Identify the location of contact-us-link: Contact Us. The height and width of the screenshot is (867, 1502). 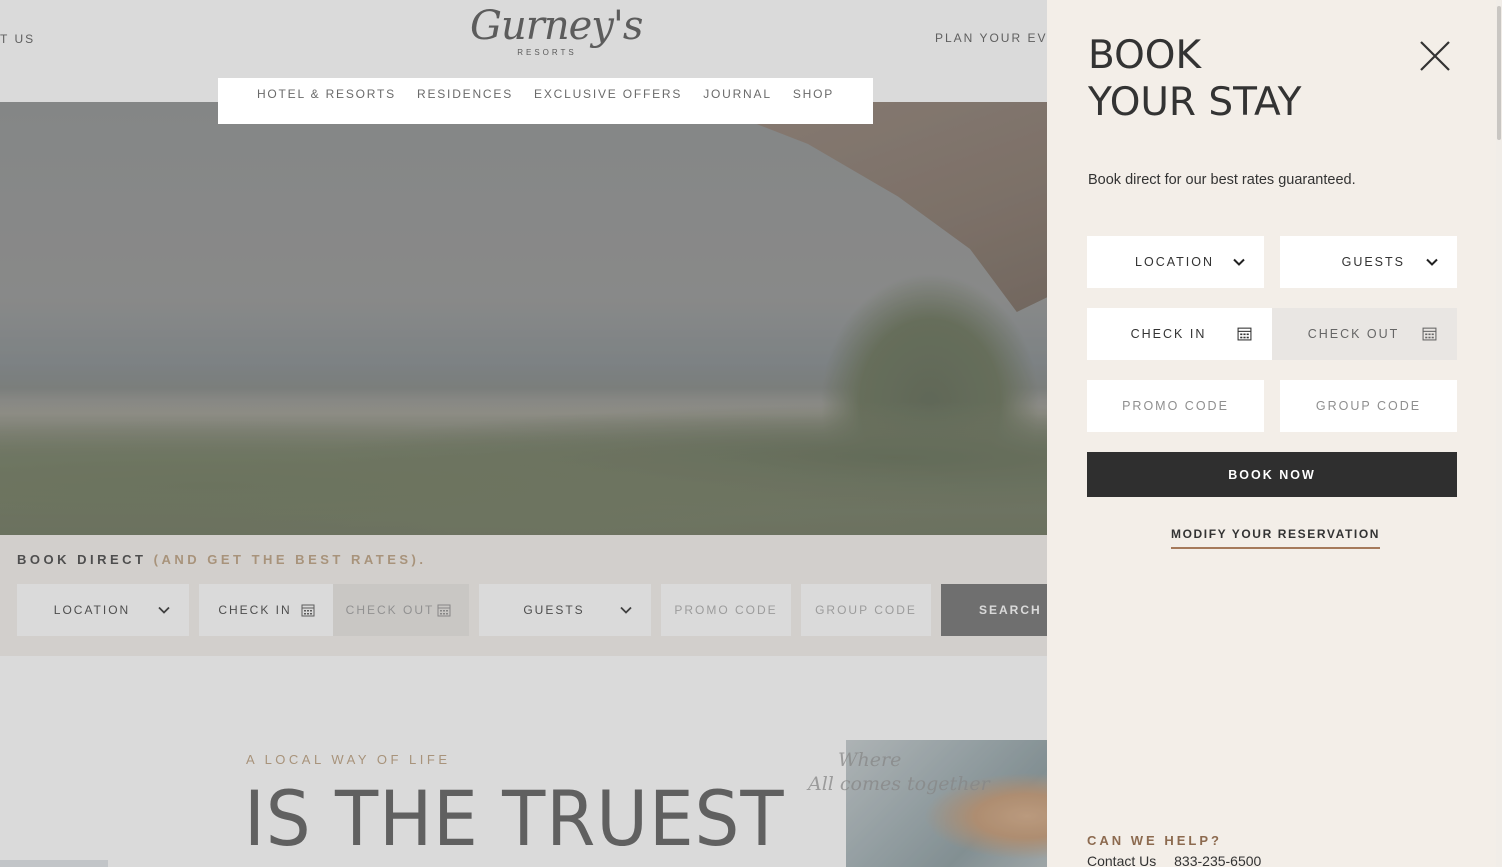
(1121, 860).